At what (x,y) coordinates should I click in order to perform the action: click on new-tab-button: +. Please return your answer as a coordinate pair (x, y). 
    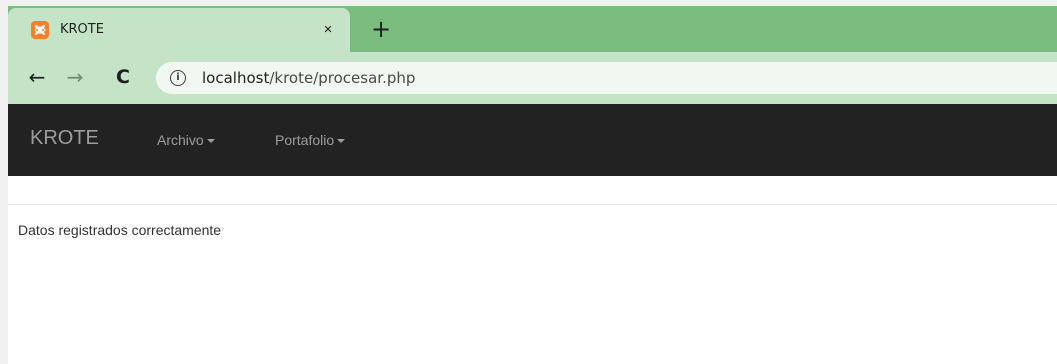
    Looking at the image, I should click on (381, 29).